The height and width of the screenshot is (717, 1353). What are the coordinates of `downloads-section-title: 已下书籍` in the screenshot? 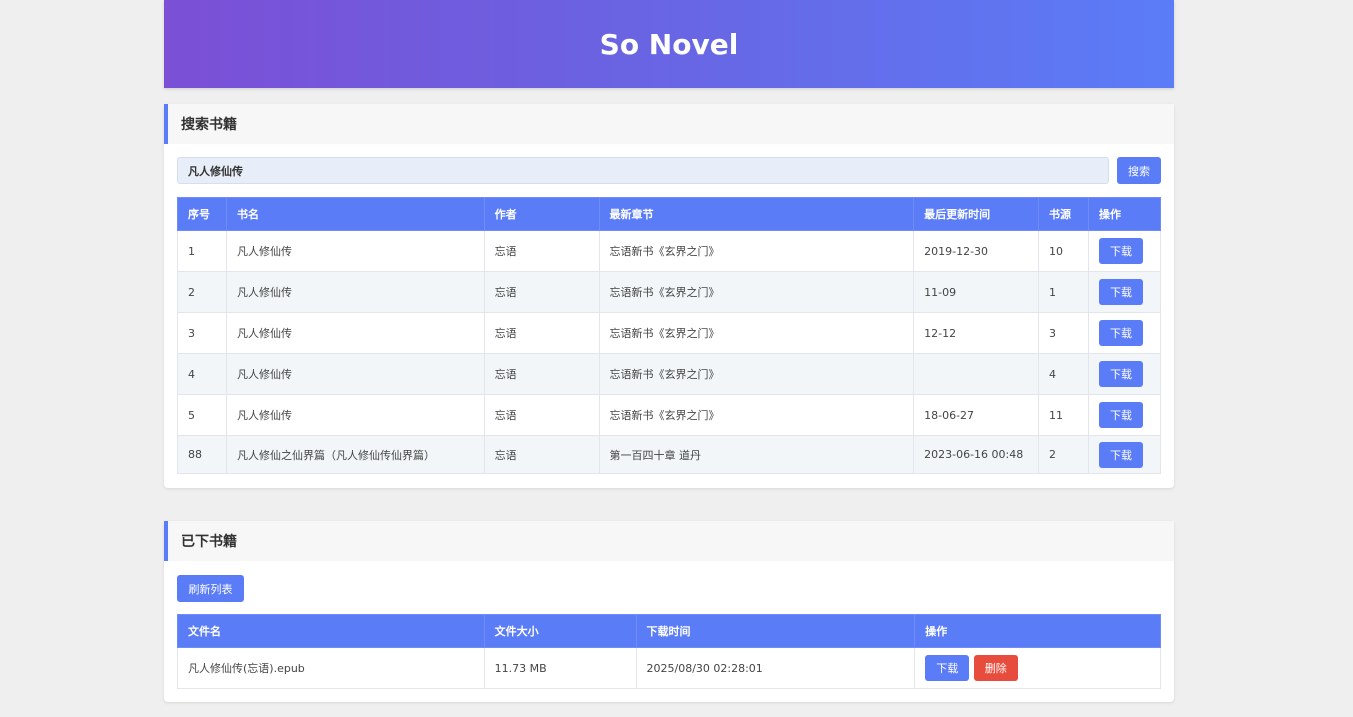 It's located at (669, 541).